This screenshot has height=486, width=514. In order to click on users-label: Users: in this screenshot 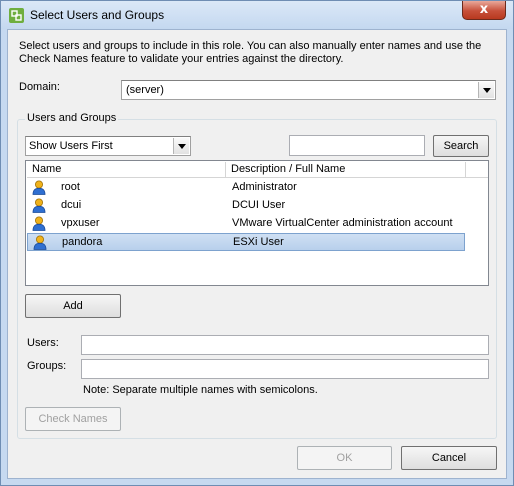, I will do `click(43, 343)`.